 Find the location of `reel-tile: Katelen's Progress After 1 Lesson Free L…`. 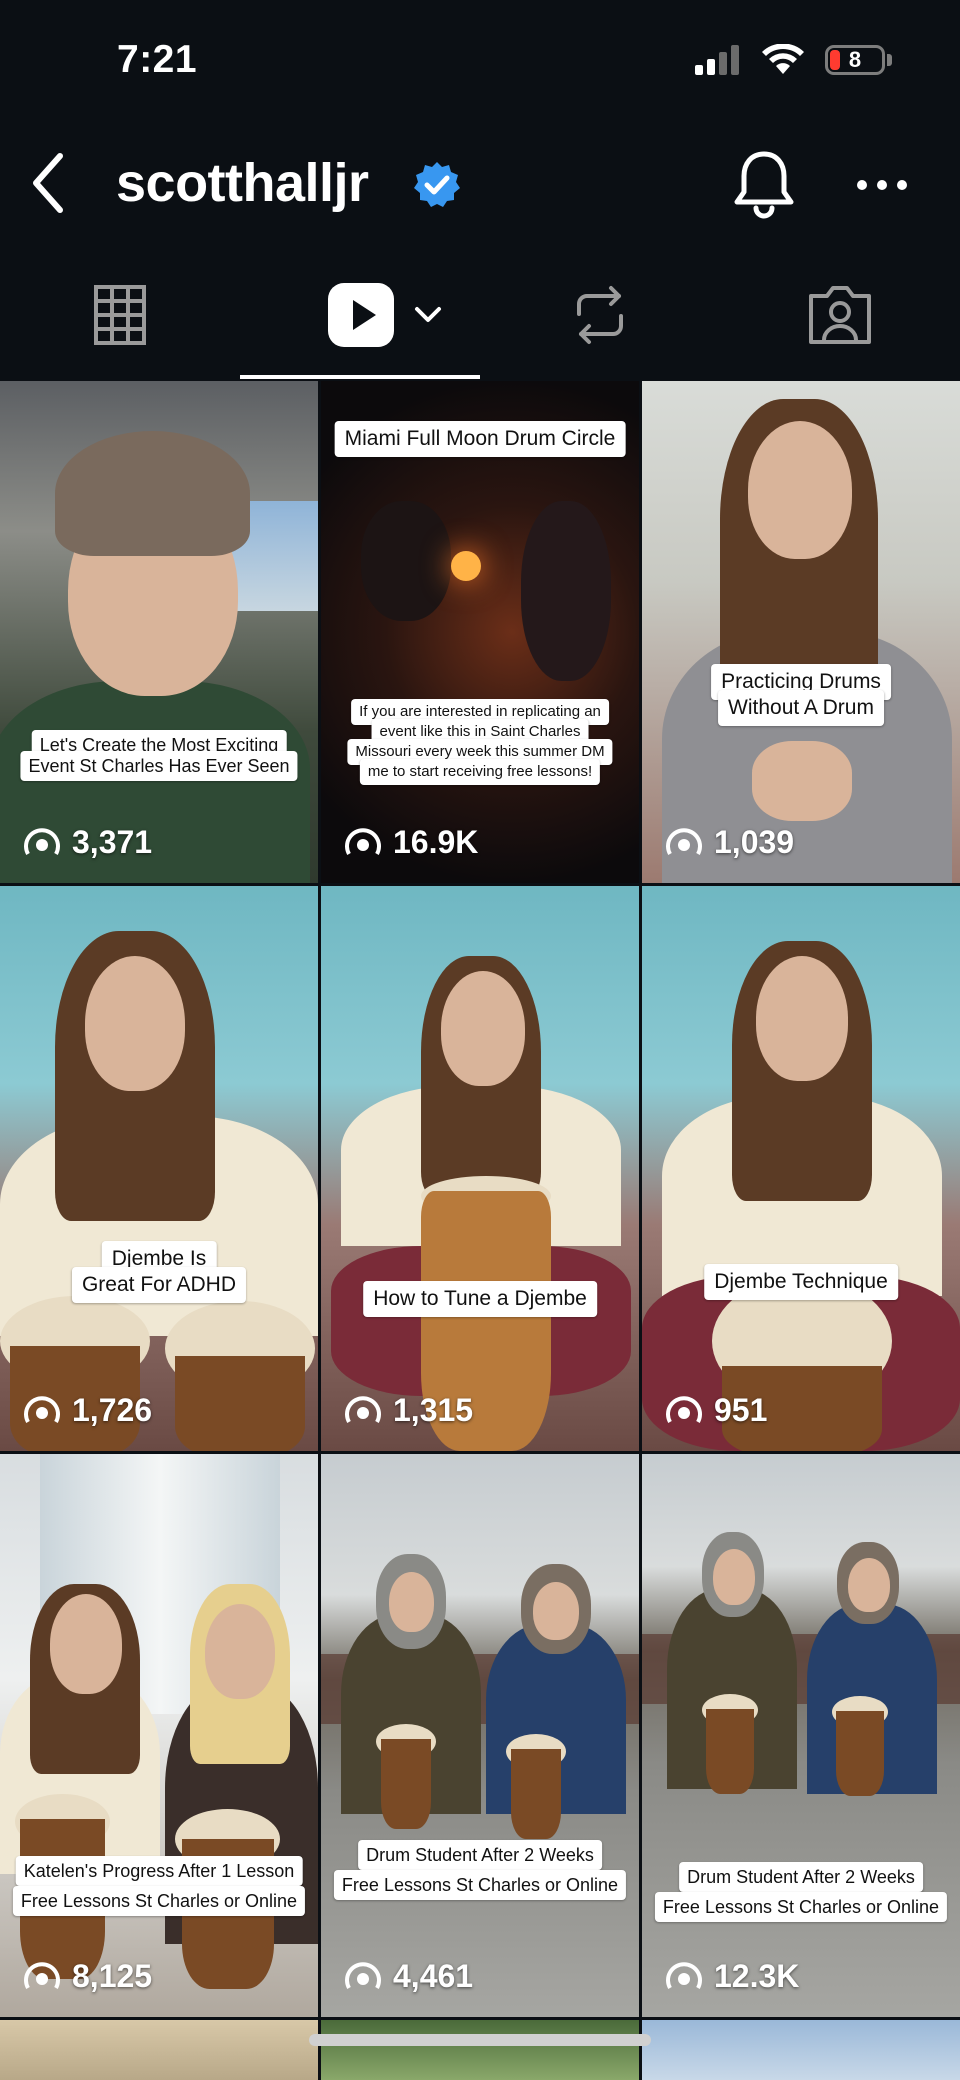

reel-tile: Katelen's Progress After 1 Lesson Free L… is located at coordinates (159, 1735).